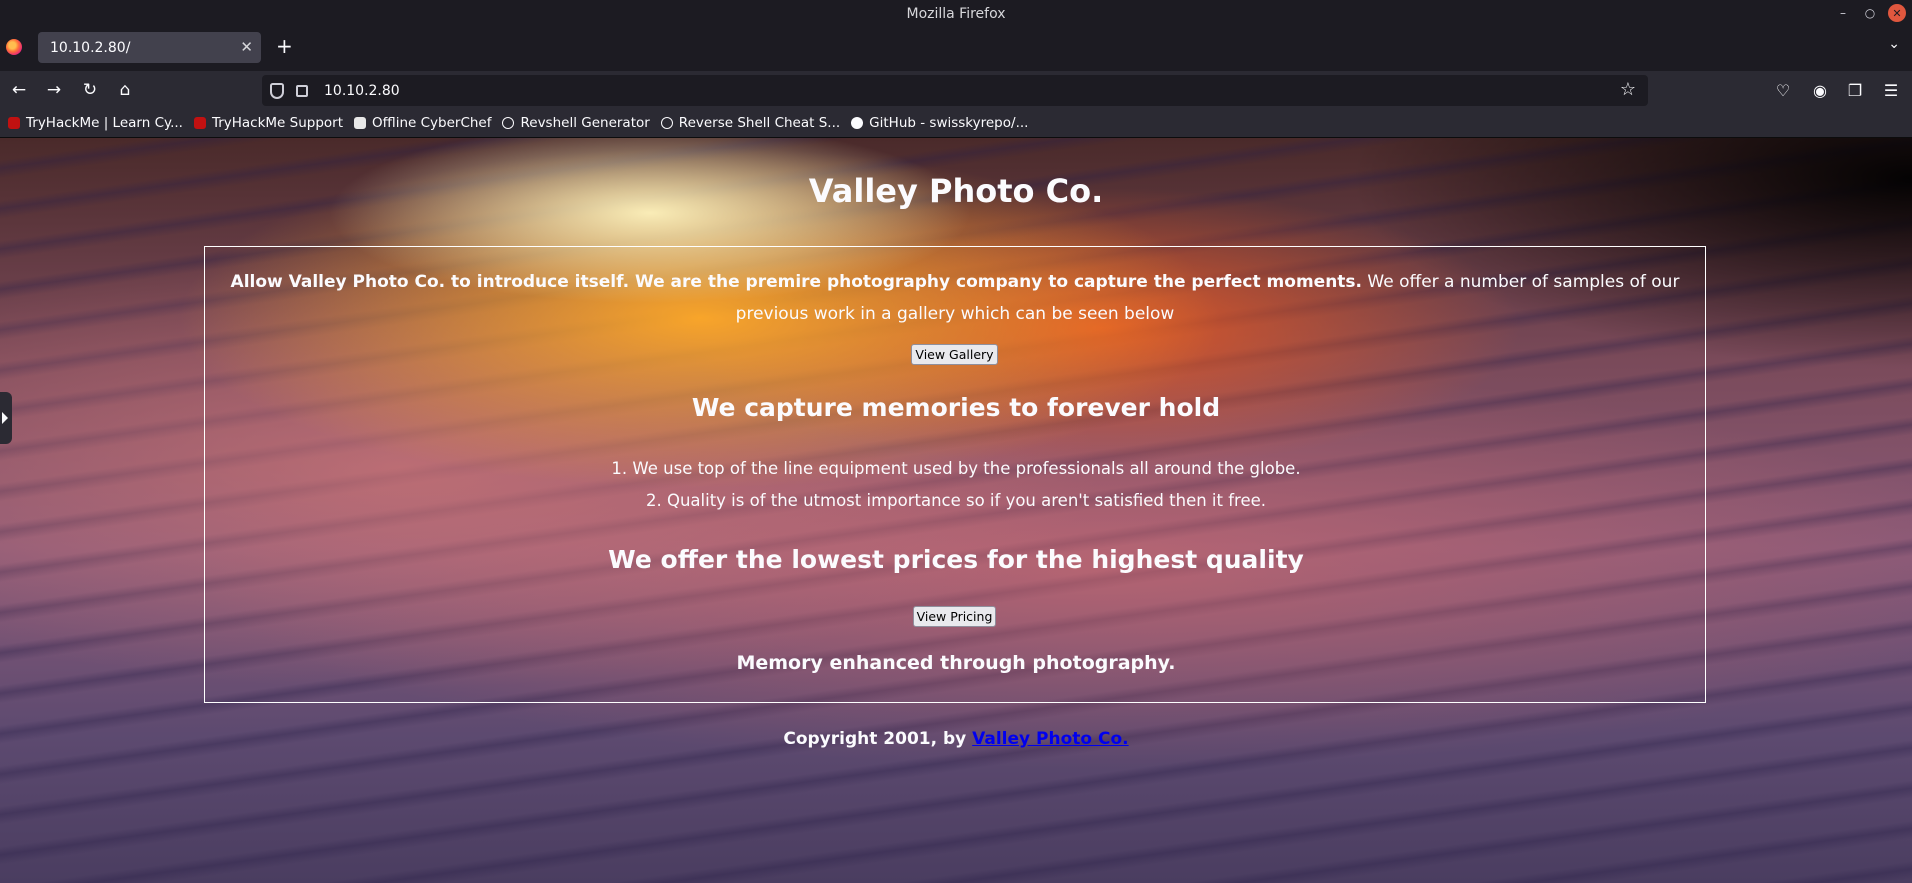  What do you see at coordinates (954, 616) in the screenshot?
I see `view-pricing-button: View Pricing` at bounding box center [954, 616].